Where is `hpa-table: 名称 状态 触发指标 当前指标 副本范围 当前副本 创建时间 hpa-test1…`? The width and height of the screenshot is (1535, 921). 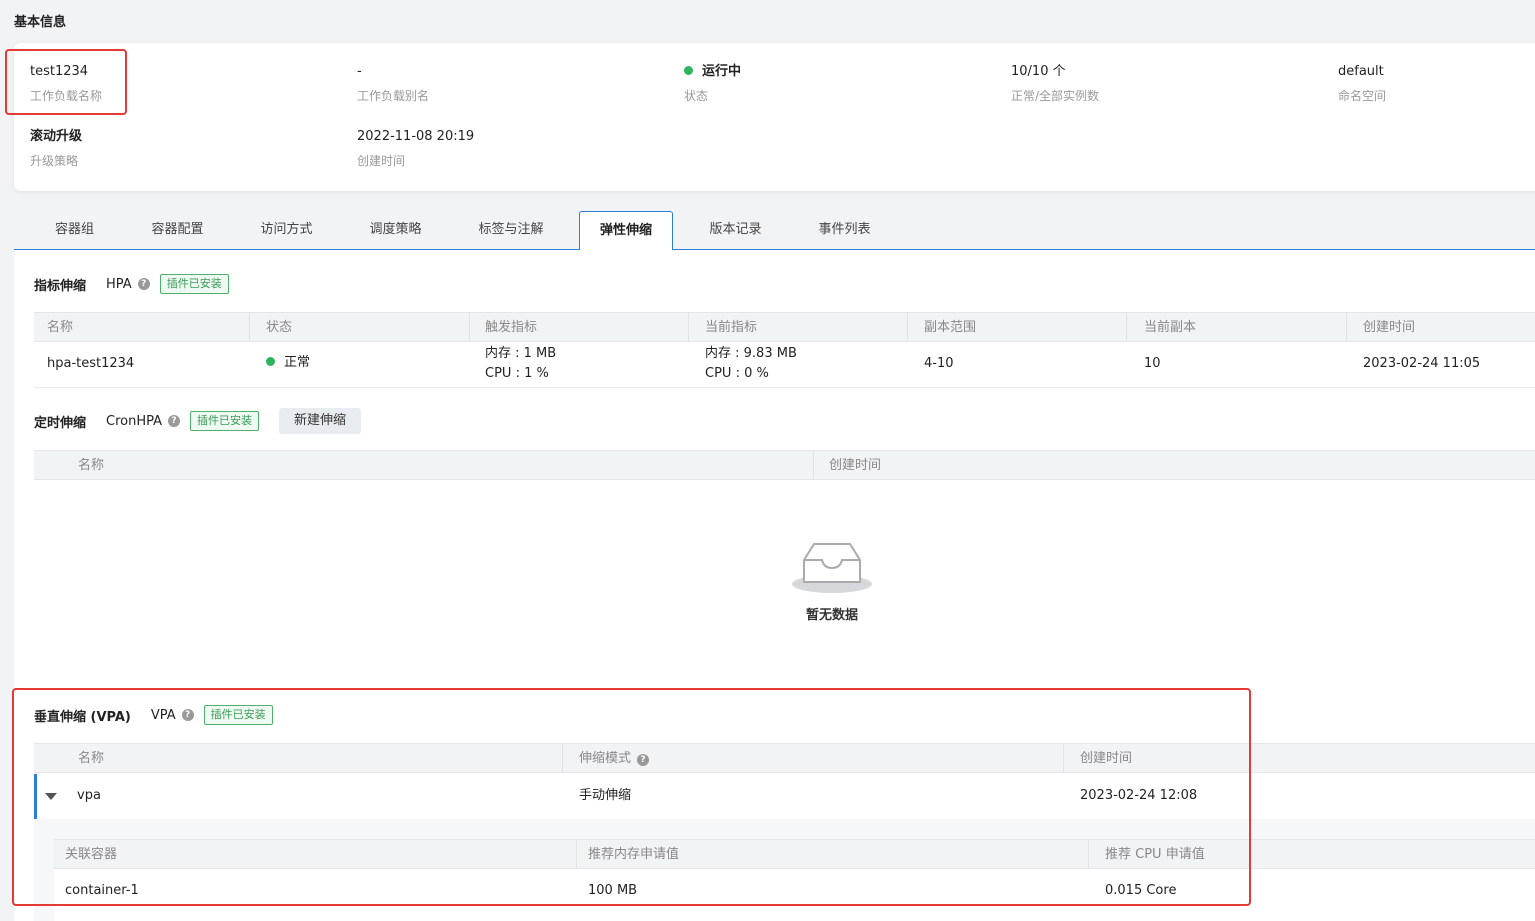
hpa-table: 名称 状态 触发指标 当前指标 副本范围 当前副本 创建时间 hpa-test1… is located at coordinates (784, 350).